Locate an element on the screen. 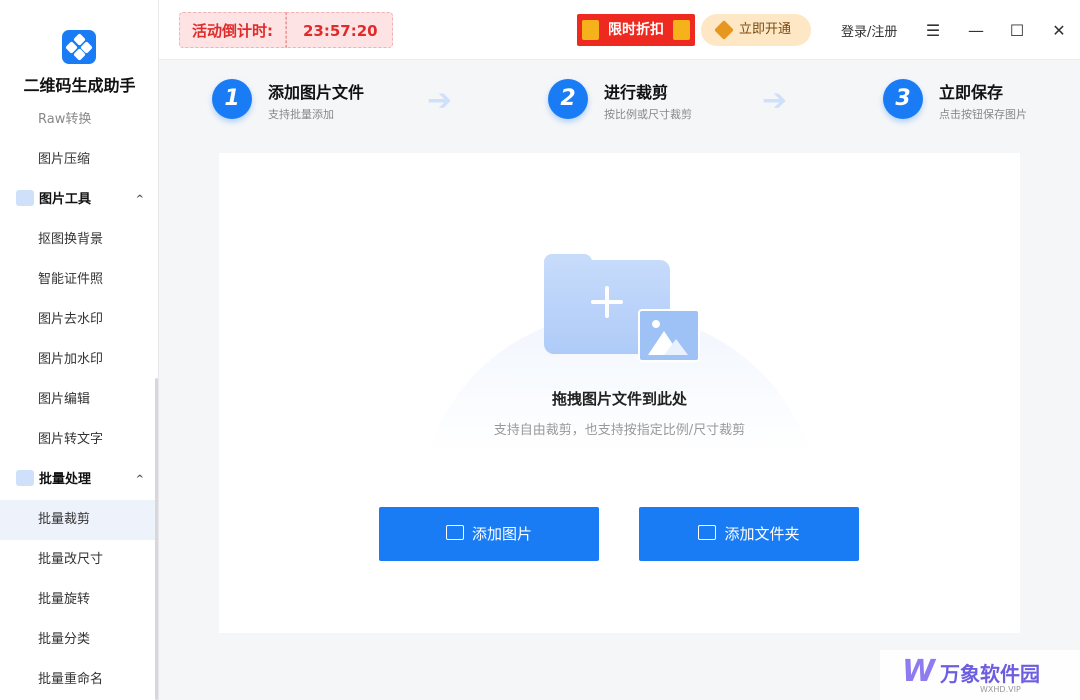 The height and width of the screenshot is (700, 1080). watermark-name: 万象软件园 is located at coordinates (990, 674).